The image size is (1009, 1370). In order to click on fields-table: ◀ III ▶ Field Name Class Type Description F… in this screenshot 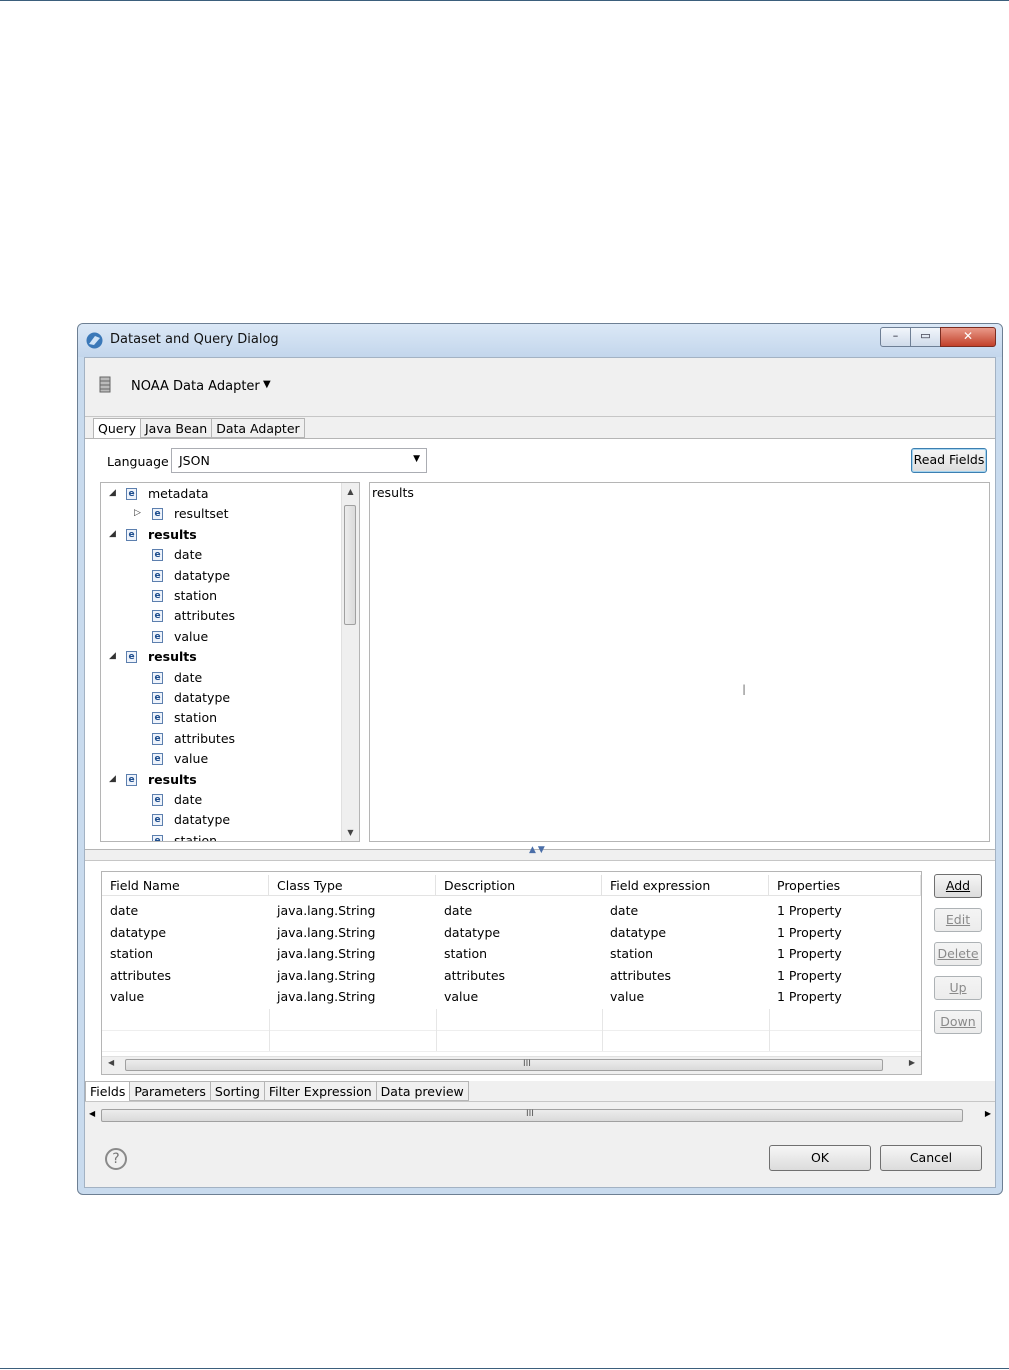, I will do `click(511, 973)`.